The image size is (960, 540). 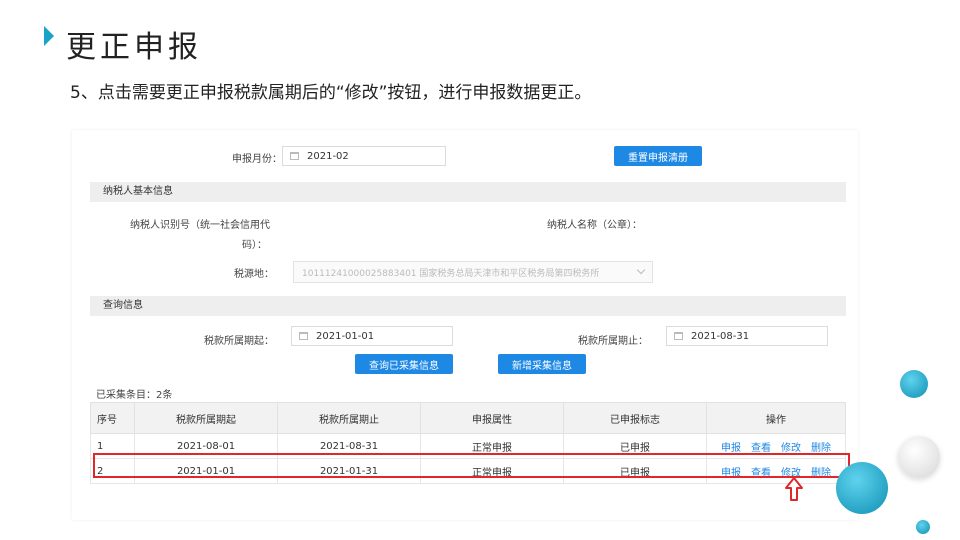 What do you see at coordinates (776, 418) in the screenshot?
I see `col-header-actions: 操作` at bounding box center [776, 418].